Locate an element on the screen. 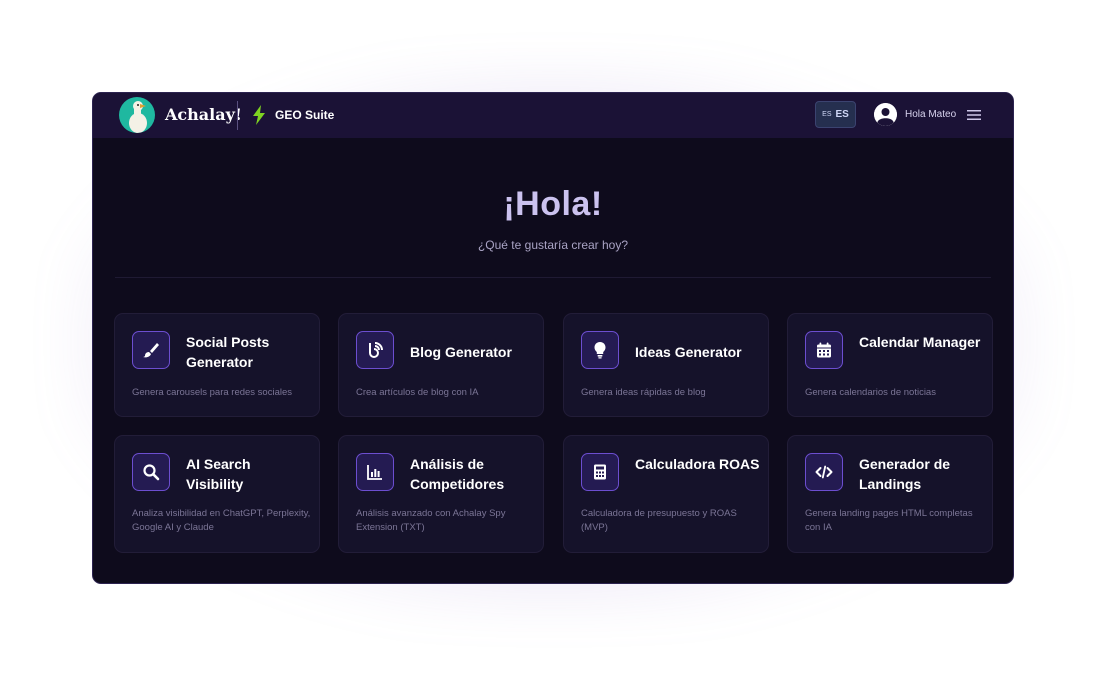 The image size is (1108, 677). user-avatar-icon is located at coordinates (885, 114).